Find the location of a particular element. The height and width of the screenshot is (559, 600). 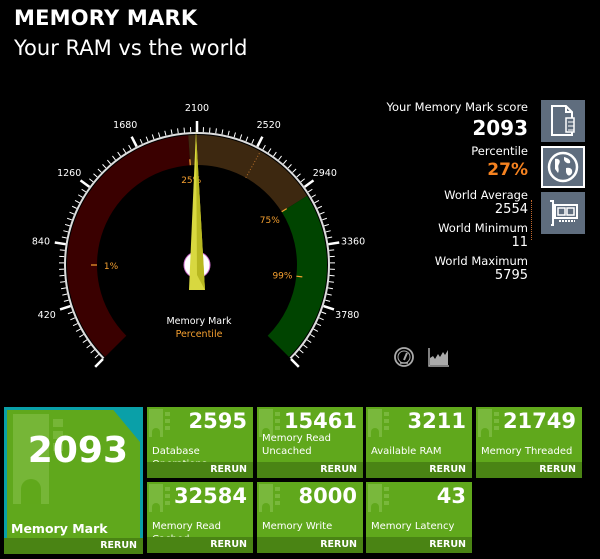

tick-label: 2520 is located at coordinates (269, 125).